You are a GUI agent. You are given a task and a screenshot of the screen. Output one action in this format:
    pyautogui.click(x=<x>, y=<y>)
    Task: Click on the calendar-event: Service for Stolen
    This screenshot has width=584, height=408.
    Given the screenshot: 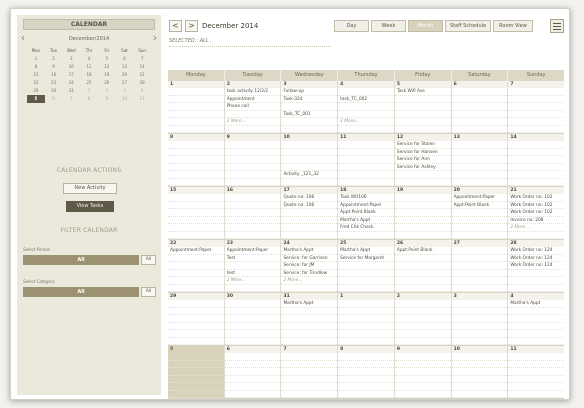 What is the action you would take?
    pyautogui.click(x=422, y=145)
    